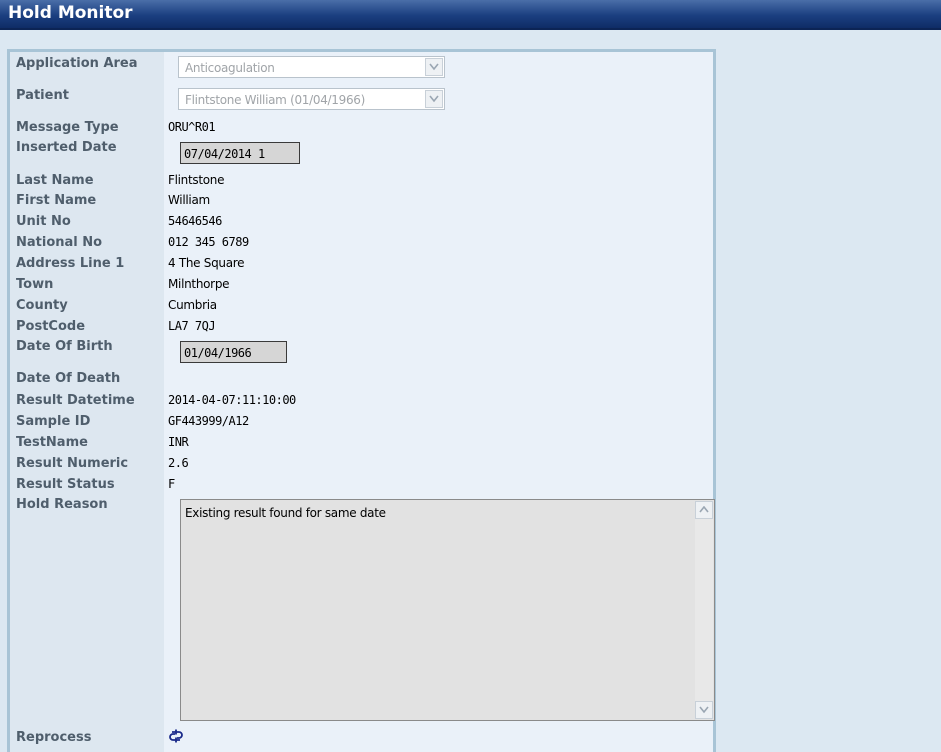  Describe the element at coordinates (176, 737) in the screenshot. I see `reprocess-icon` at that location.